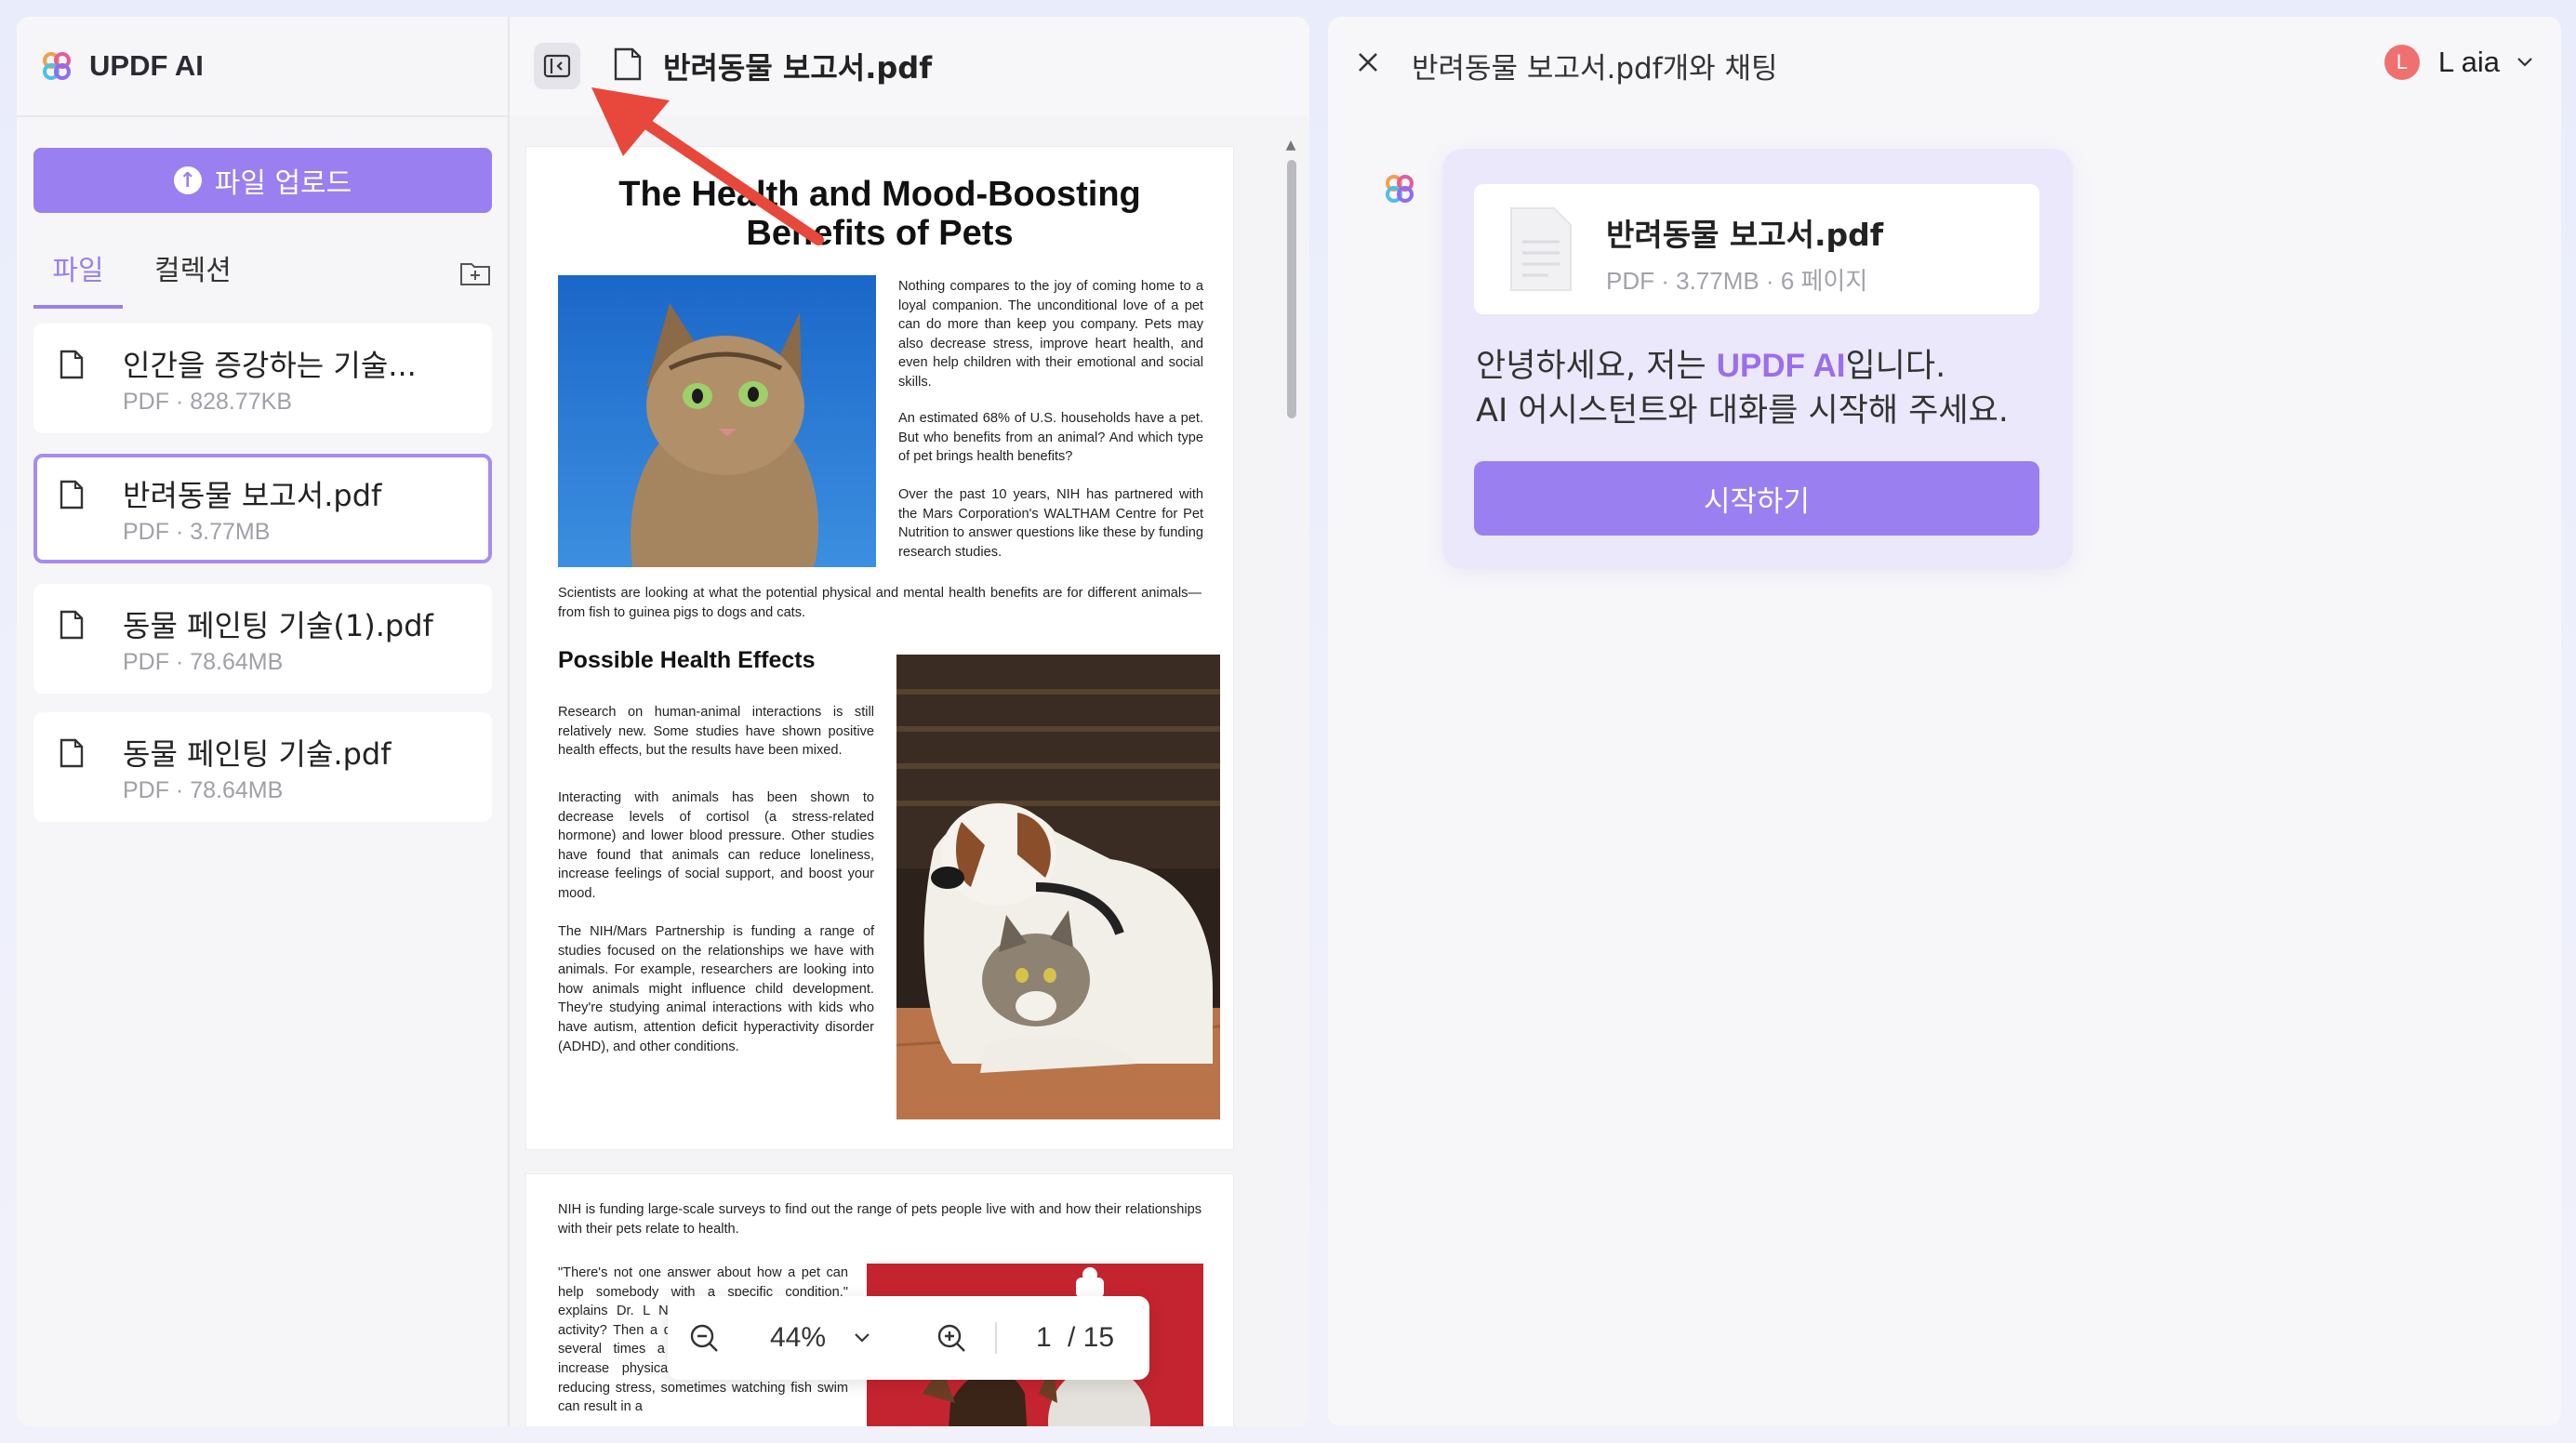 This screenshot has height=1443, width=2576. What do you see at coordinates (2468, 62) in the screenshot?
I see `user-name: L aia` at bounding box center [2468, 62].